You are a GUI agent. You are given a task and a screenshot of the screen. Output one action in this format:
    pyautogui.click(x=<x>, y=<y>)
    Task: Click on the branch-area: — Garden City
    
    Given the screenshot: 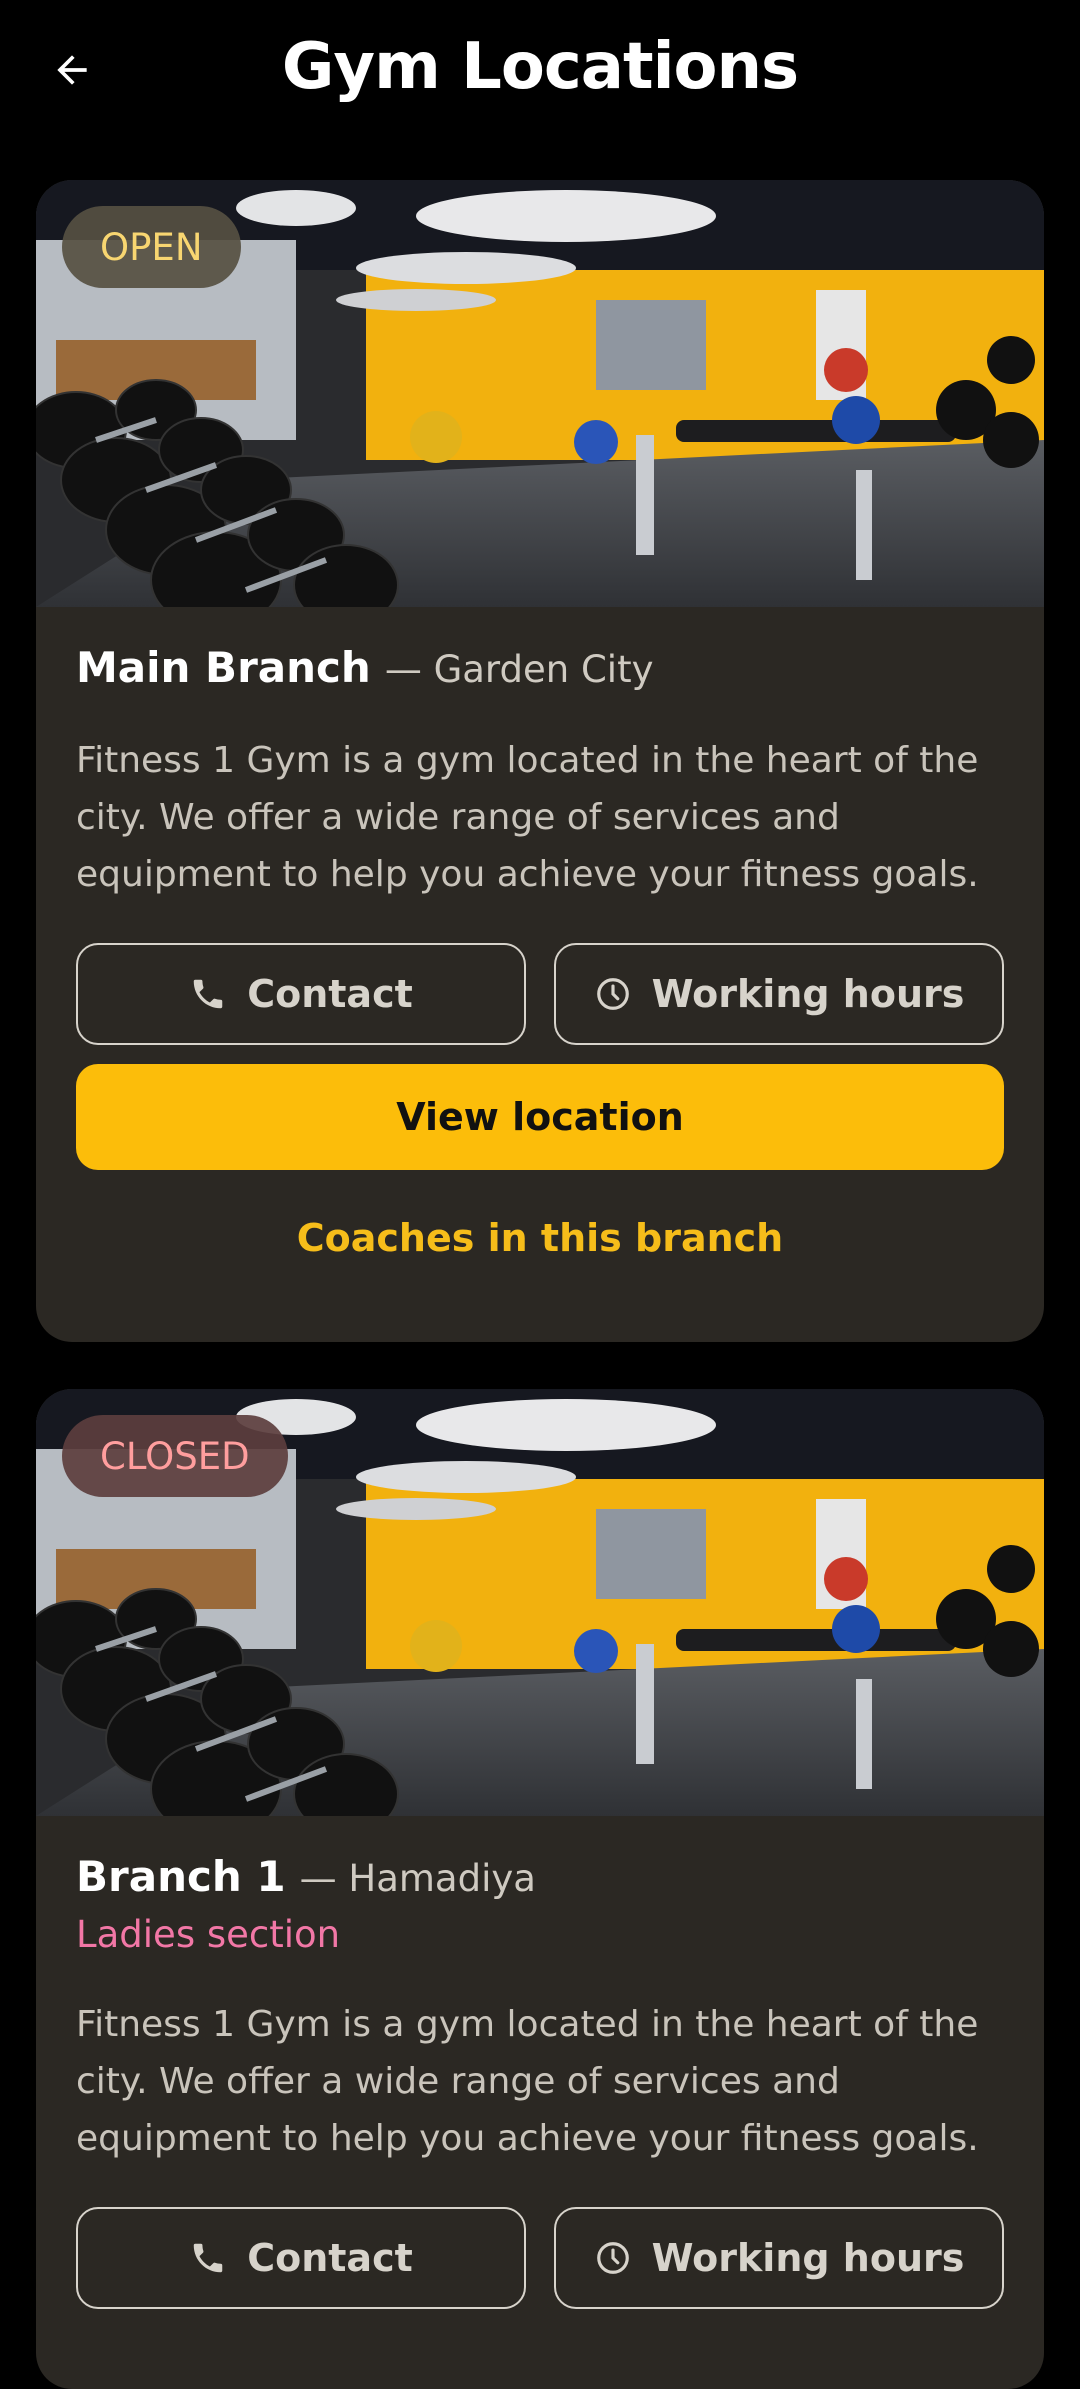 What is the action you would take?
    pyautogui.click(x=519, y=669)
    